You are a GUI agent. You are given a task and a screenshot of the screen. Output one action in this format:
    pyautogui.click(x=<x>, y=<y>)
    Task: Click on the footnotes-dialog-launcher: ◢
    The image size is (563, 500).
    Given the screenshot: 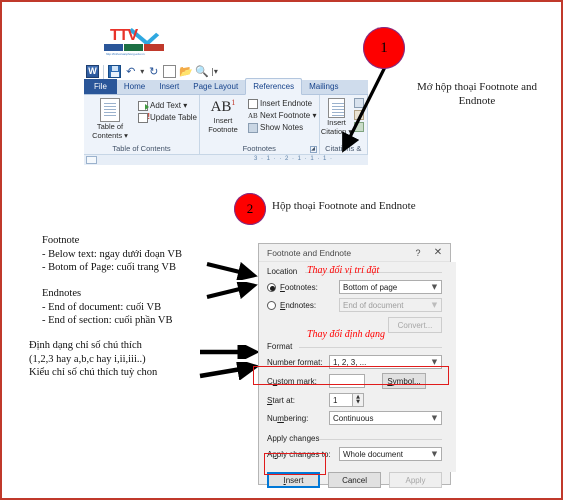 What is the action you would take?
    pyautogui.click(x=313, y=149)
    